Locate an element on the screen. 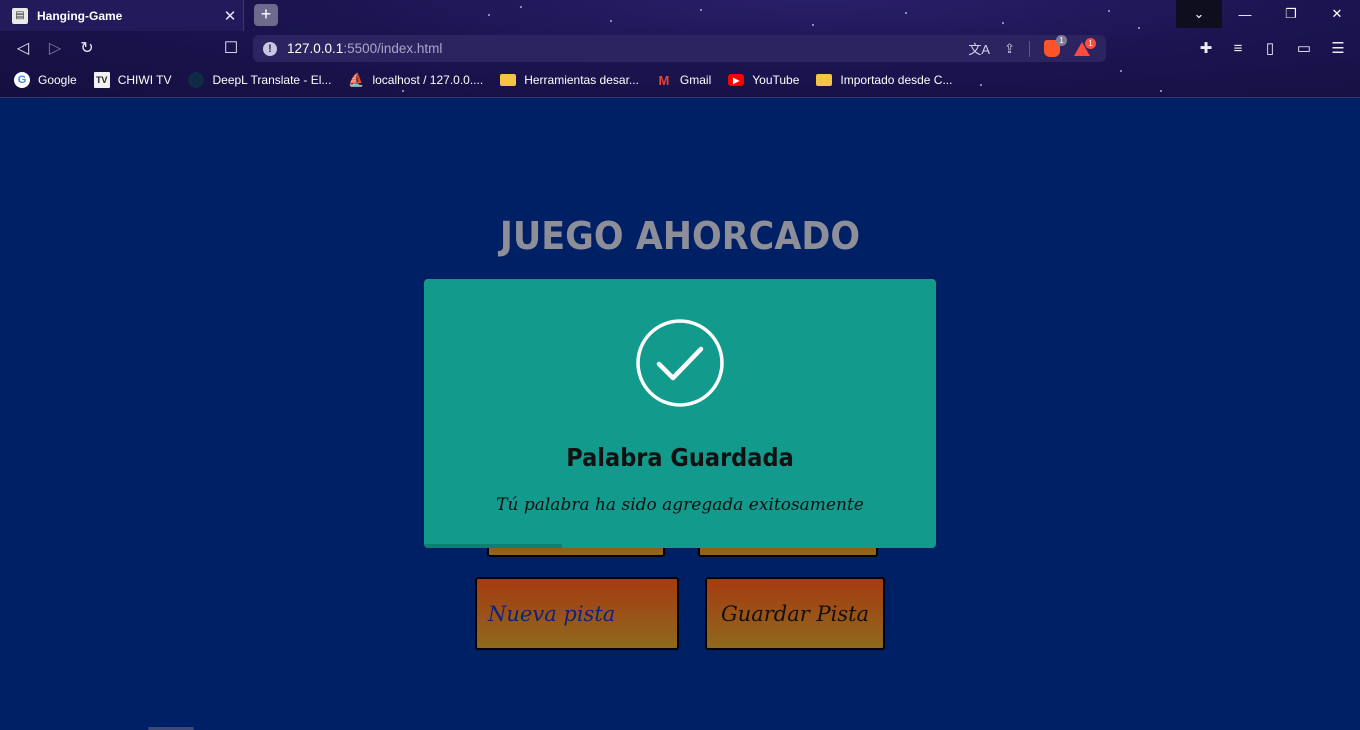 The height and width of the screenshot is (730, 1360). url-divider is located at coordinates (1029, 48).